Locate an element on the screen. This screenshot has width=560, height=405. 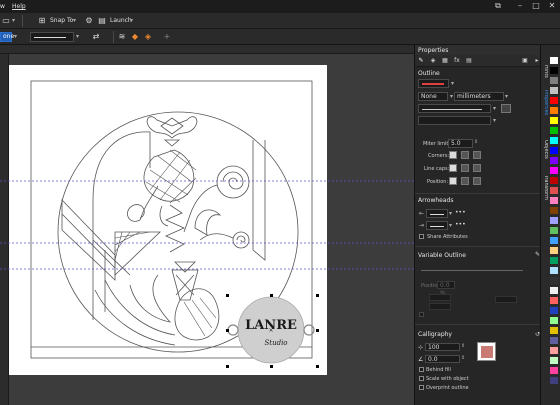
handle-bottom-middle is located at coordinates (271, 366).